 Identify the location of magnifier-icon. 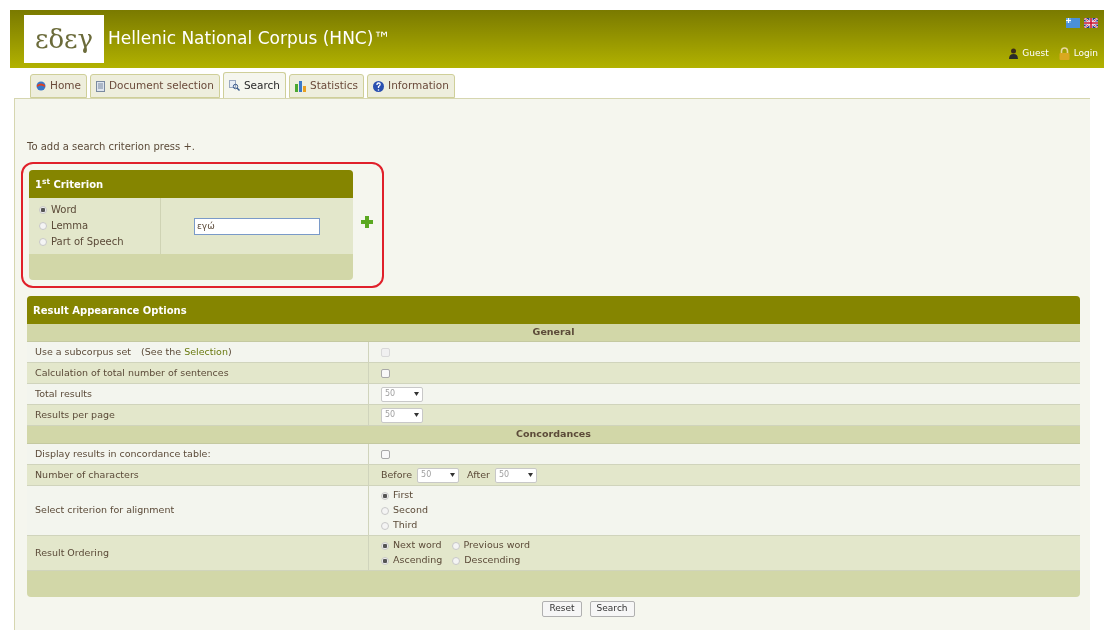
(234, 85).